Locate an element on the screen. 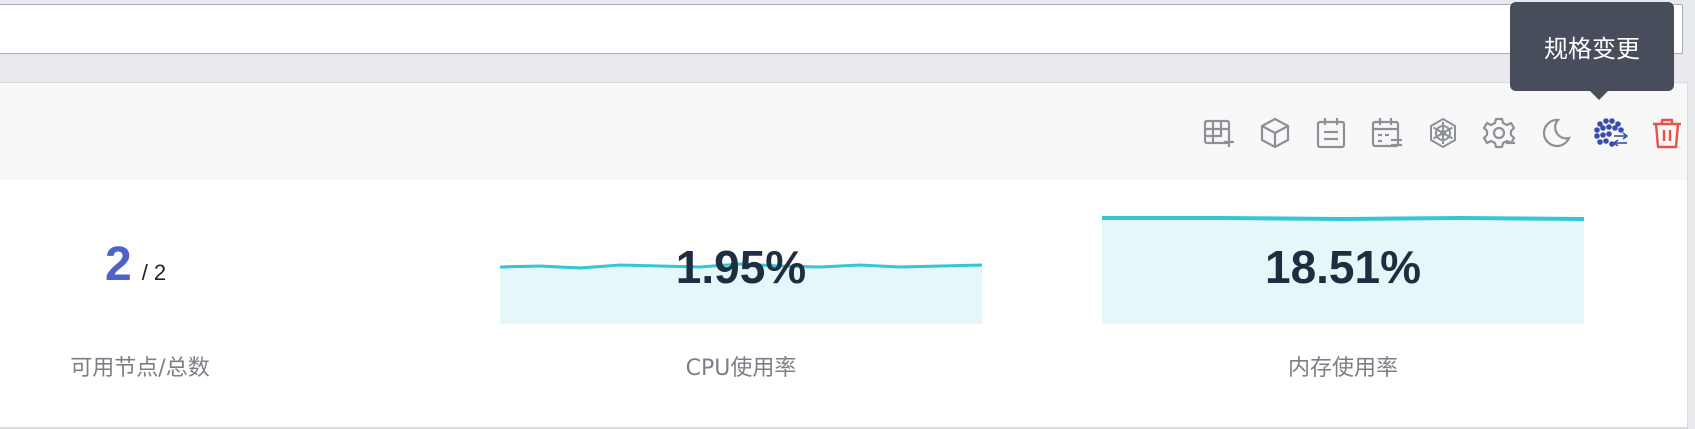 This screenshot has height=429, width=1695. moon-sleep-icon is located at coordinates (1555, 133).